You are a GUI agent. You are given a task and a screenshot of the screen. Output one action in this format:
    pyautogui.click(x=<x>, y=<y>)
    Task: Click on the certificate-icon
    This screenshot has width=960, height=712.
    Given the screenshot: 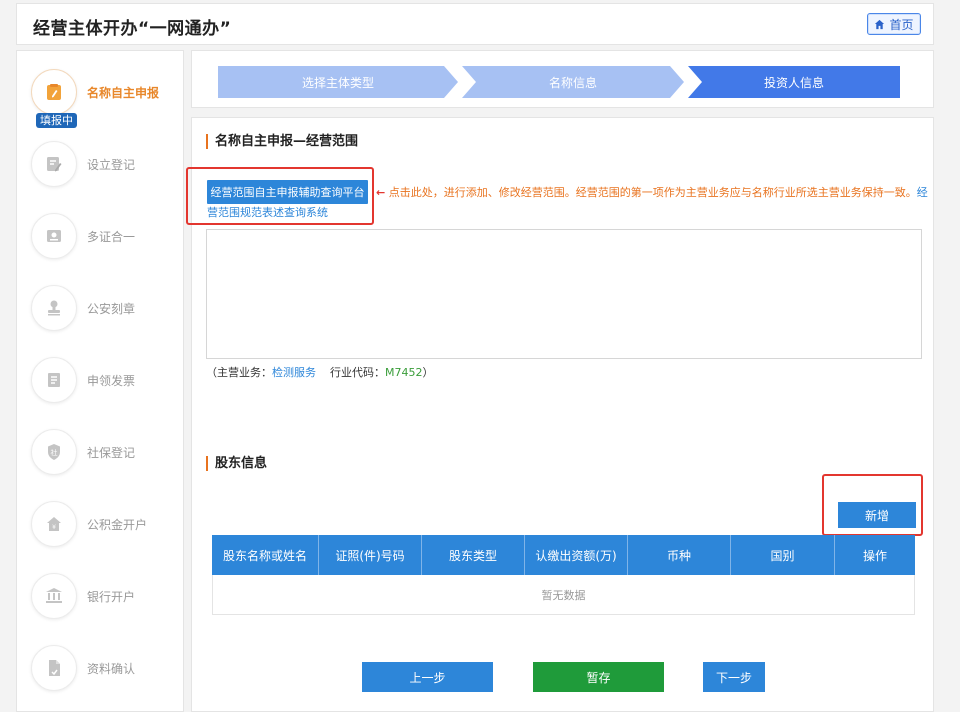 What is the action you would take?
    pyautogui.click(x=54, y=236)
    